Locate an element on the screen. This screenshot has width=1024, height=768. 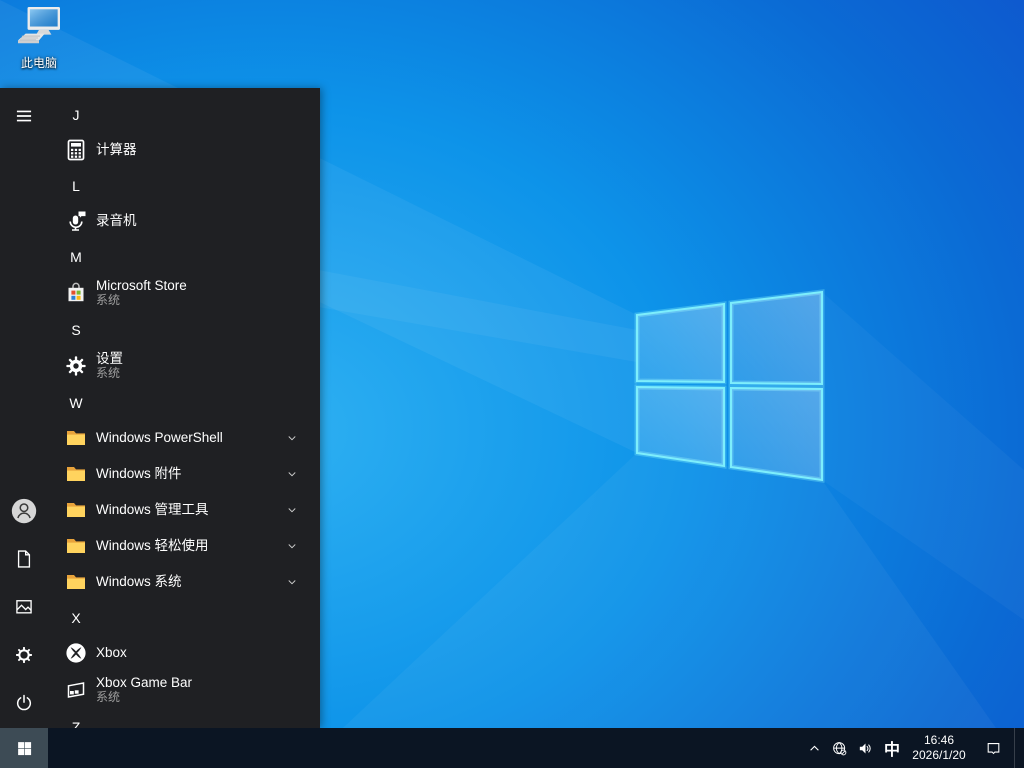
rail-button-user is located at coordinates (24, 511).